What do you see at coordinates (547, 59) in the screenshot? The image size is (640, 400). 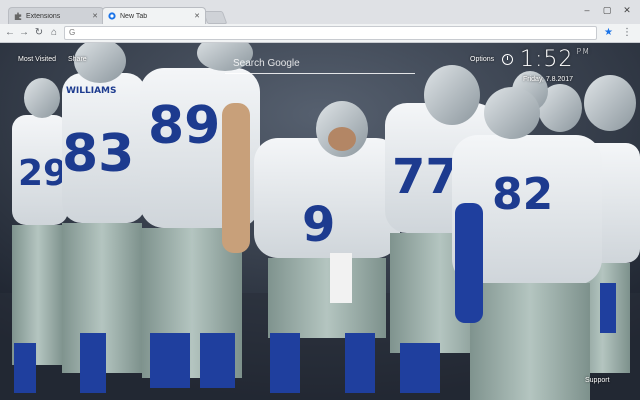 I see `clock-time: 1:52` at bounding box center [547, 59].